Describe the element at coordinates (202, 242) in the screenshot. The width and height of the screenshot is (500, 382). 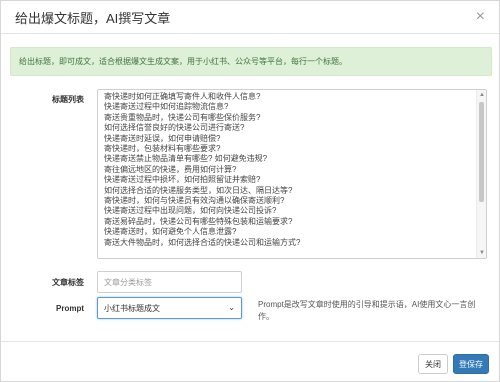
I see `title-line: 寄送大件物品时，如何选择合适的快递公司和运输方式?` at that location.